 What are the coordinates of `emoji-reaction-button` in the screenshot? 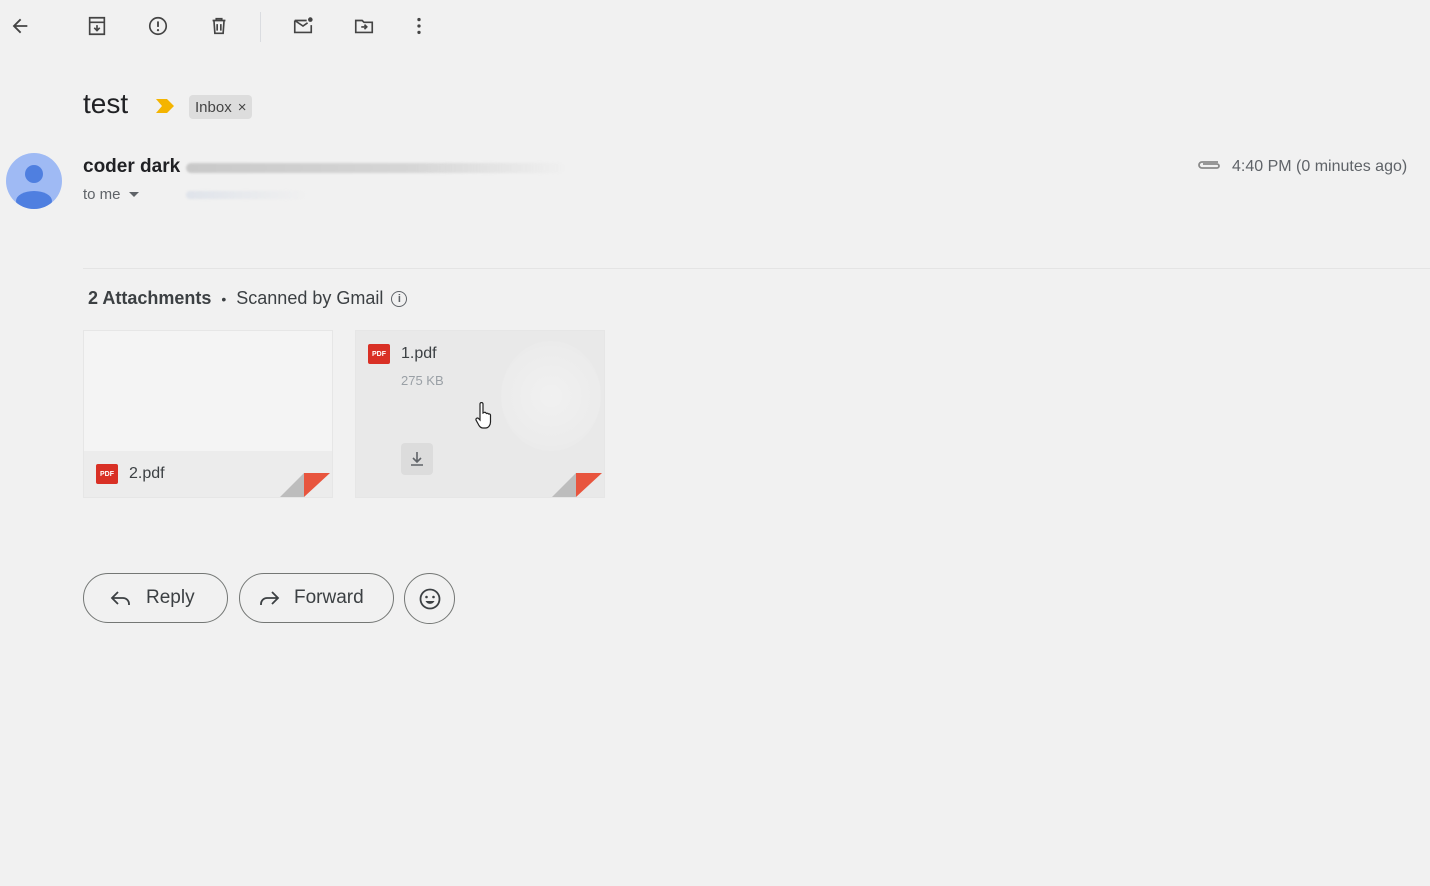 It's located at (429, 598).